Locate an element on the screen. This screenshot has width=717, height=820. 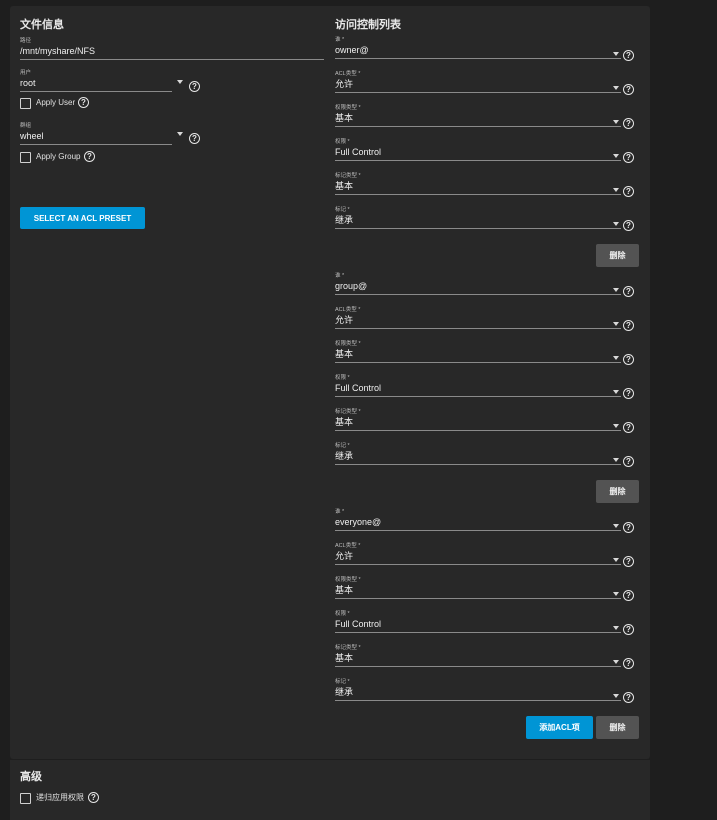
group-underline is located at coordinates (96, 144).